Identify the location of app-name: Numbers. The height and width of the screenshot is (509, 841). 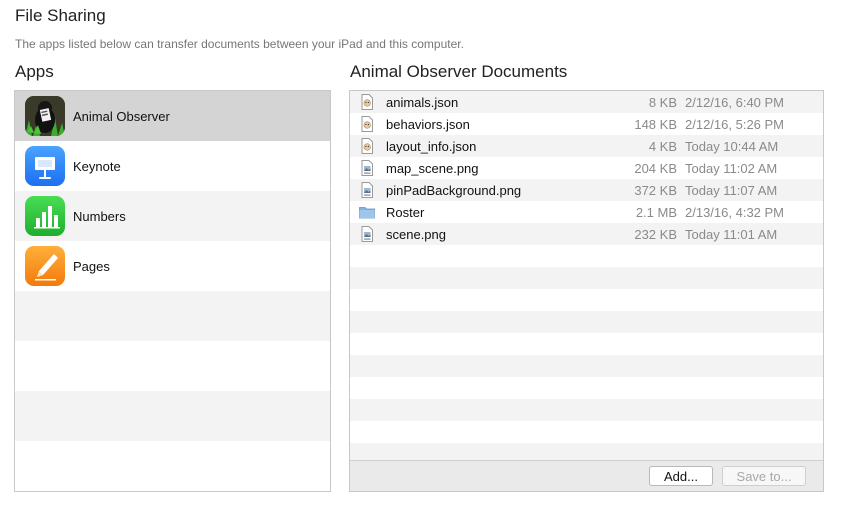
(99, 216).